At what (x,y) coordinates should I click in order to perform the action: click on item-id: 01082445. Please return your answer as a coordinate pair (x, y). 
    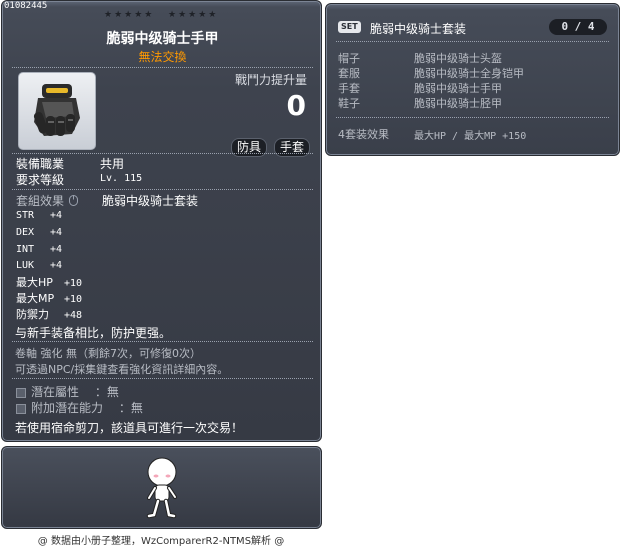
    Looking at the image, I should click on (26, 6).